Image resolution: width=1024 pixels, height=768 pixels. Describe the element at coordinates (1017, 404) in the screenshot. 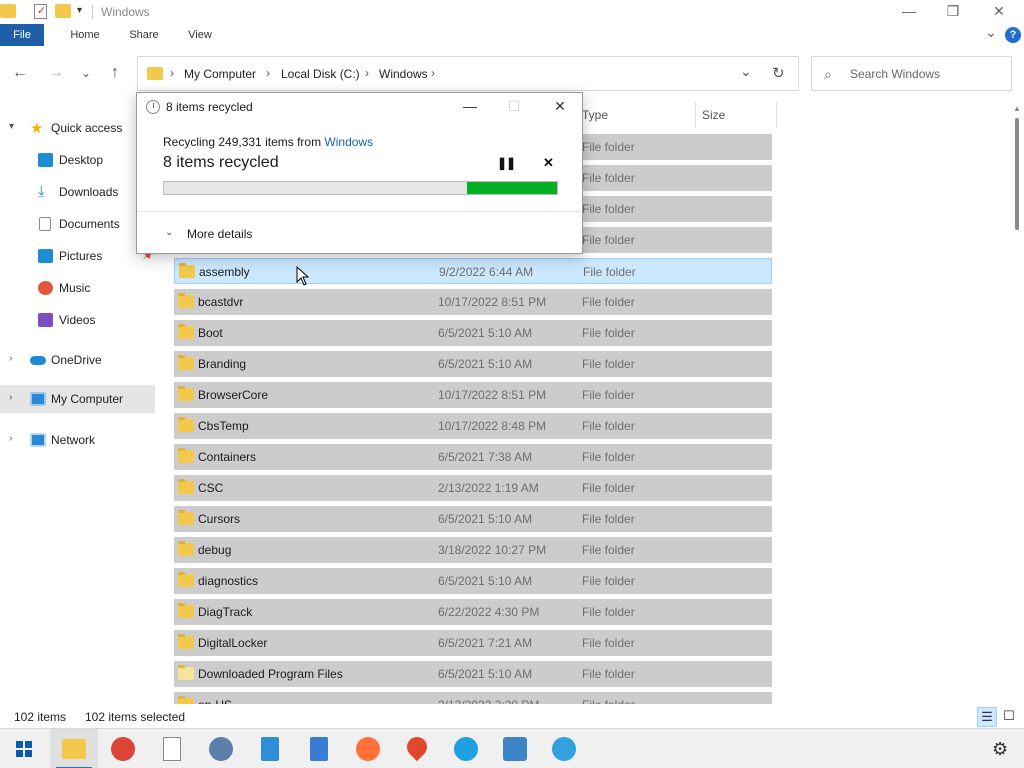

I see `vertical-scrollbar: ▲` at that location.